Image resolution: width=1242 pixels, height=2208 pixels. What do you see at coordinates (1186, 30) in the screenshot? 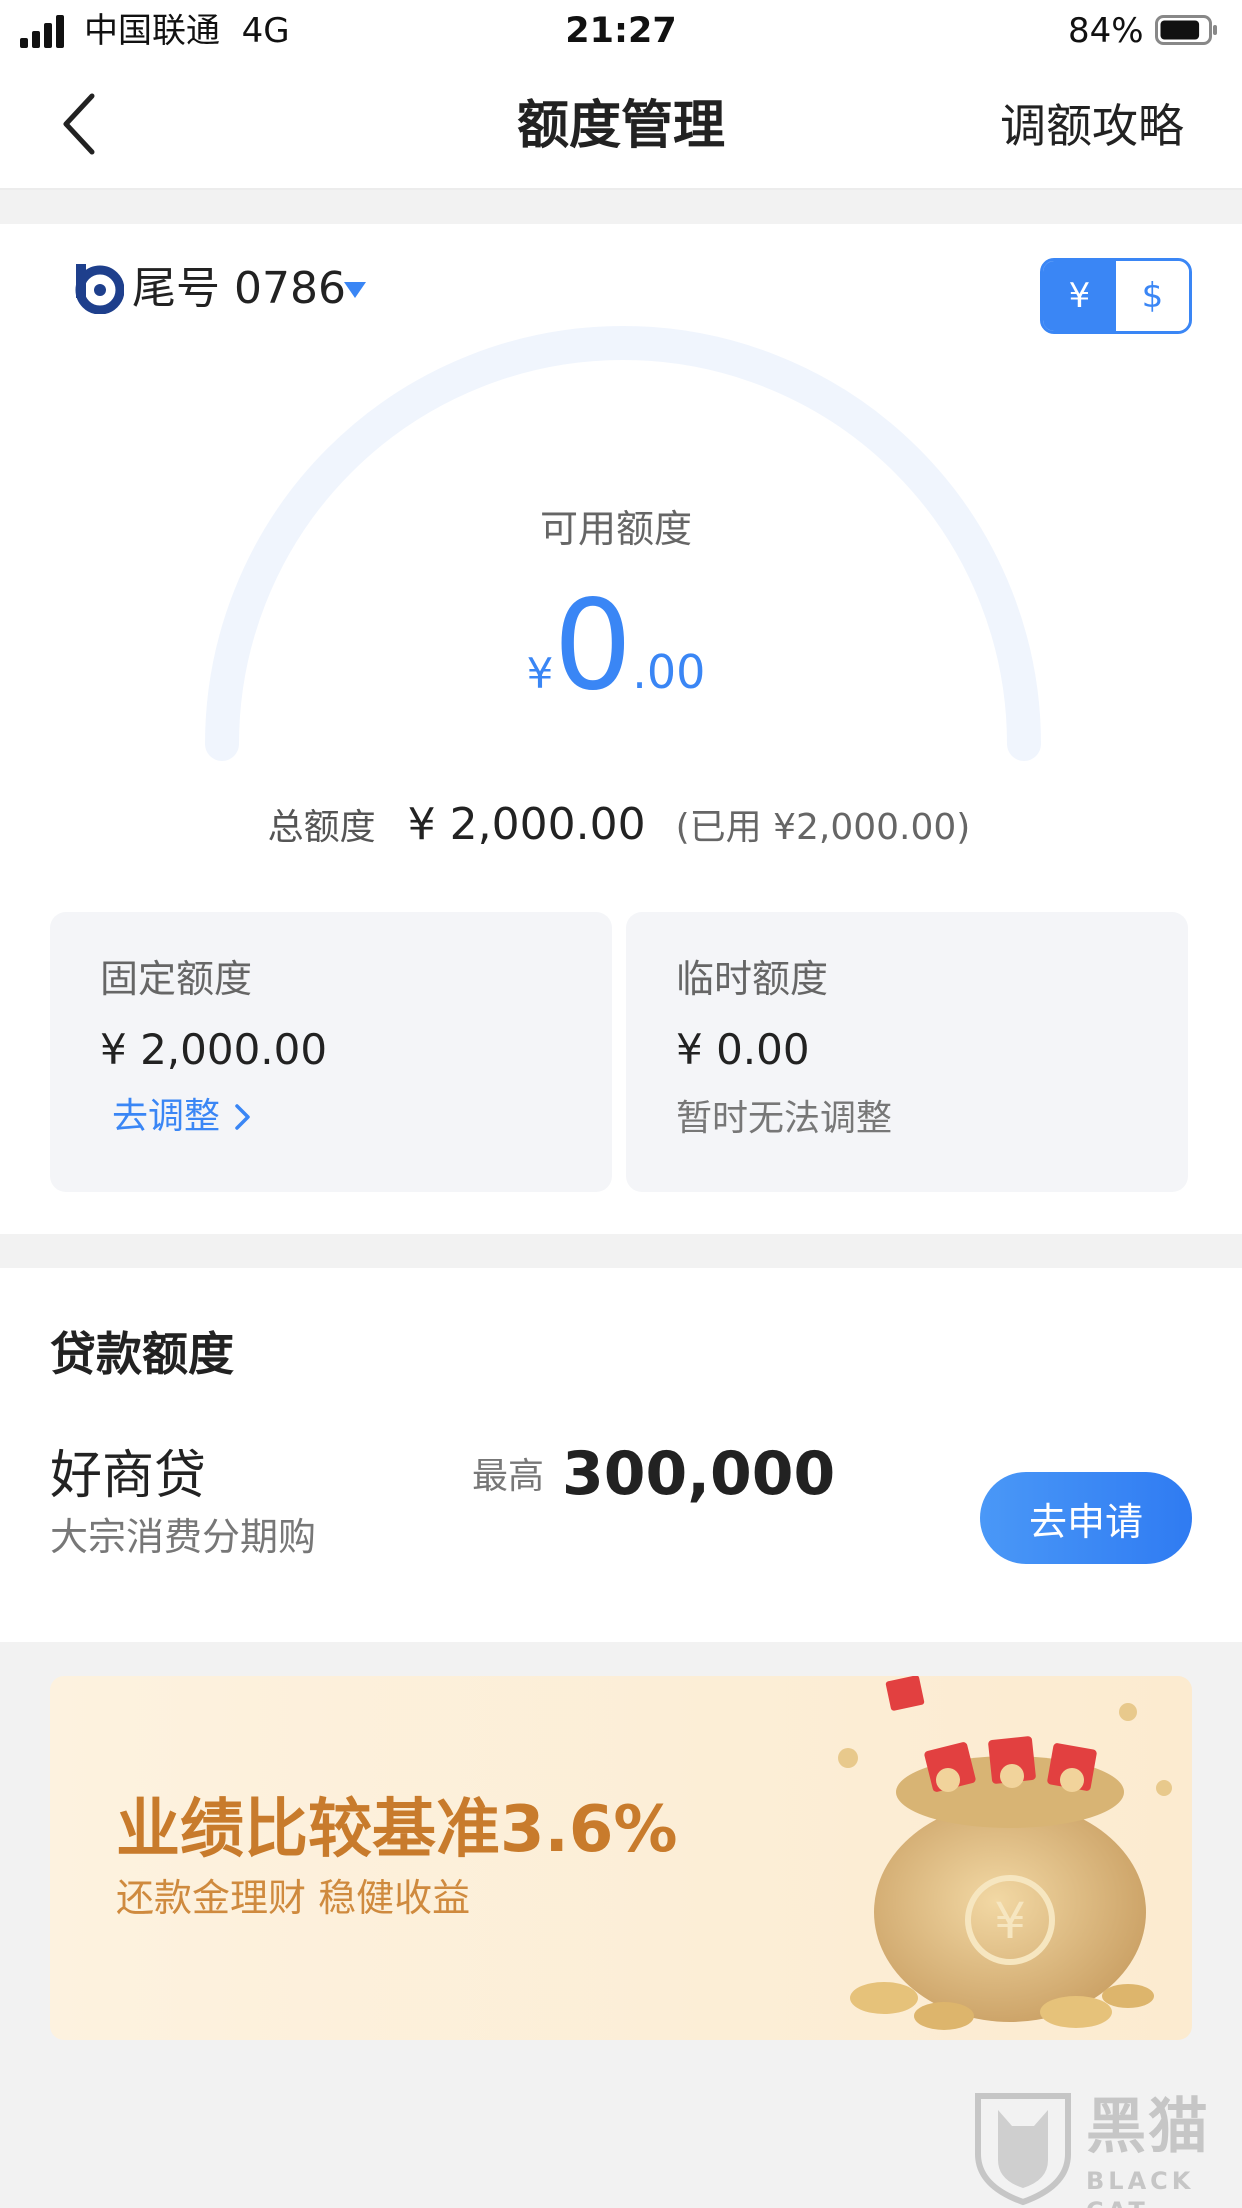
I see `battery-icon` at bounding box center [1186, 30].